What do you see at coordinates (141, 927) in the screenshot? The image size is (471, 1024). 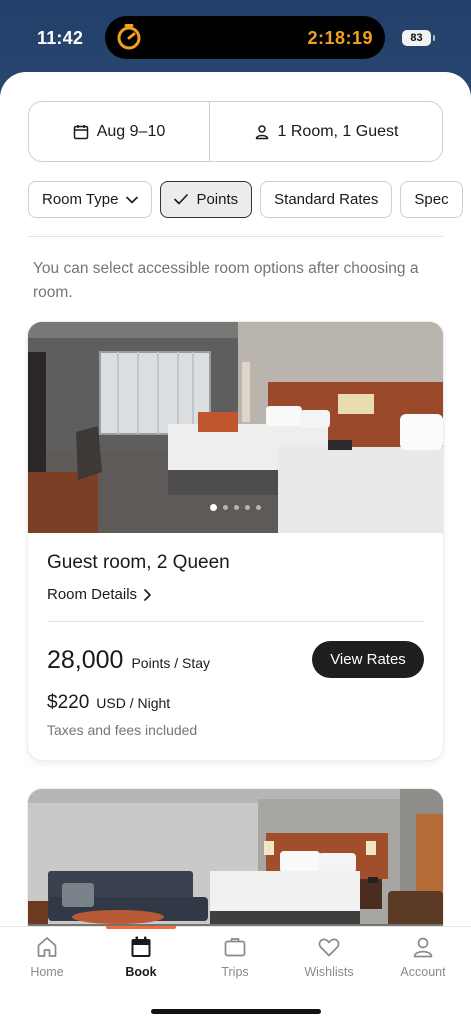 I see `active-tab-indicator` at bounding box center [141, 927].